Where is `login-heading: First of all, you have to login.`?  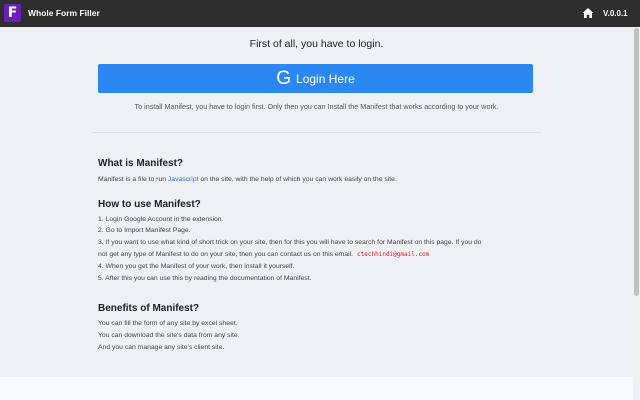 login-heading: First of all, you have to login. is located at coordinates (316, 44).